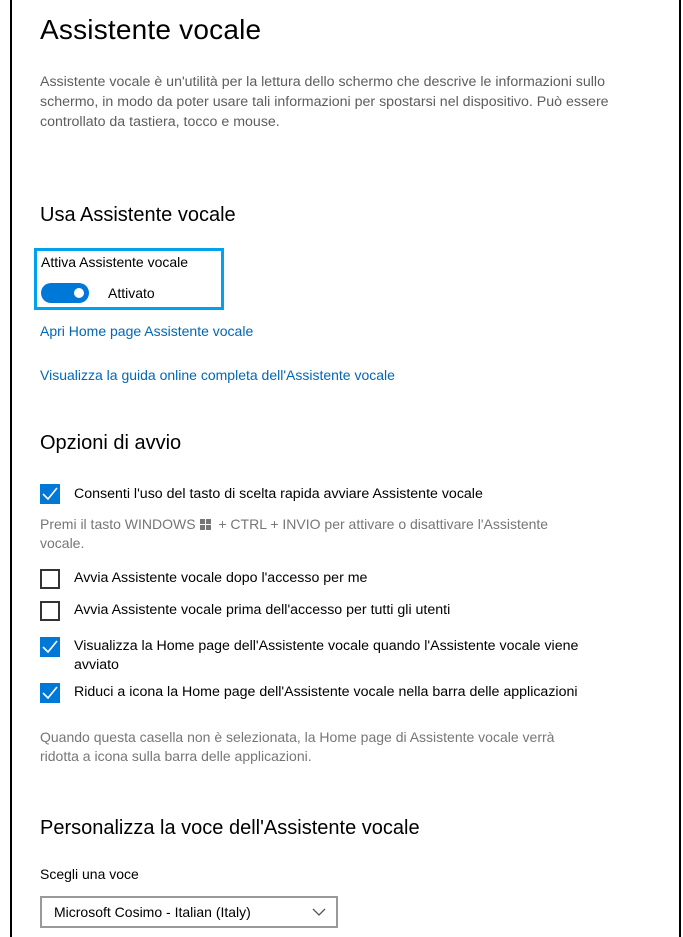 The image size is (683, 937). I want to click on page-title: Assistente vocale, so click(151, 29).